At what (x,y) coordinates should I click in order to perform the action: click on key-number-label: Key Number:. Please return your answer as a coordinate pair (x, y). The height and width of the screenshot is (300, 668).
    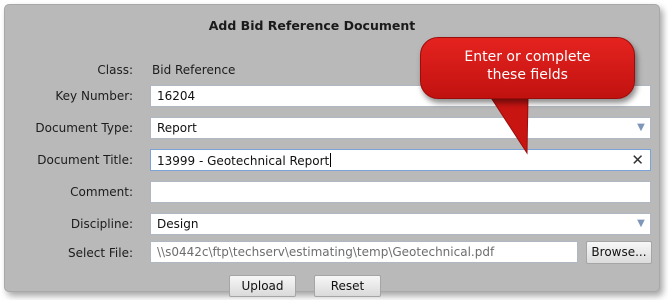
    Looking at the image, I should click on (94, 96).